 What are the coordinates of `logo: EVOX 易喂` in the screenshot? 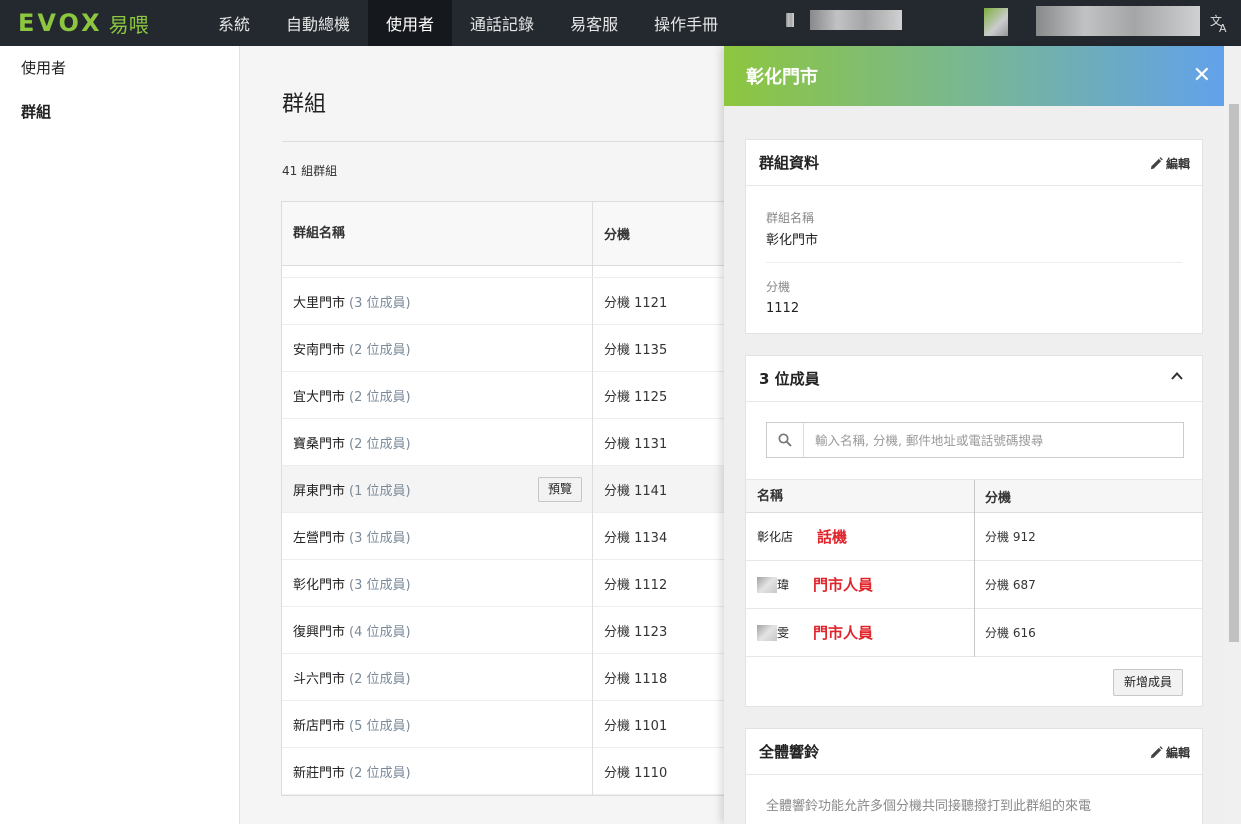 It's located at (100, 23).